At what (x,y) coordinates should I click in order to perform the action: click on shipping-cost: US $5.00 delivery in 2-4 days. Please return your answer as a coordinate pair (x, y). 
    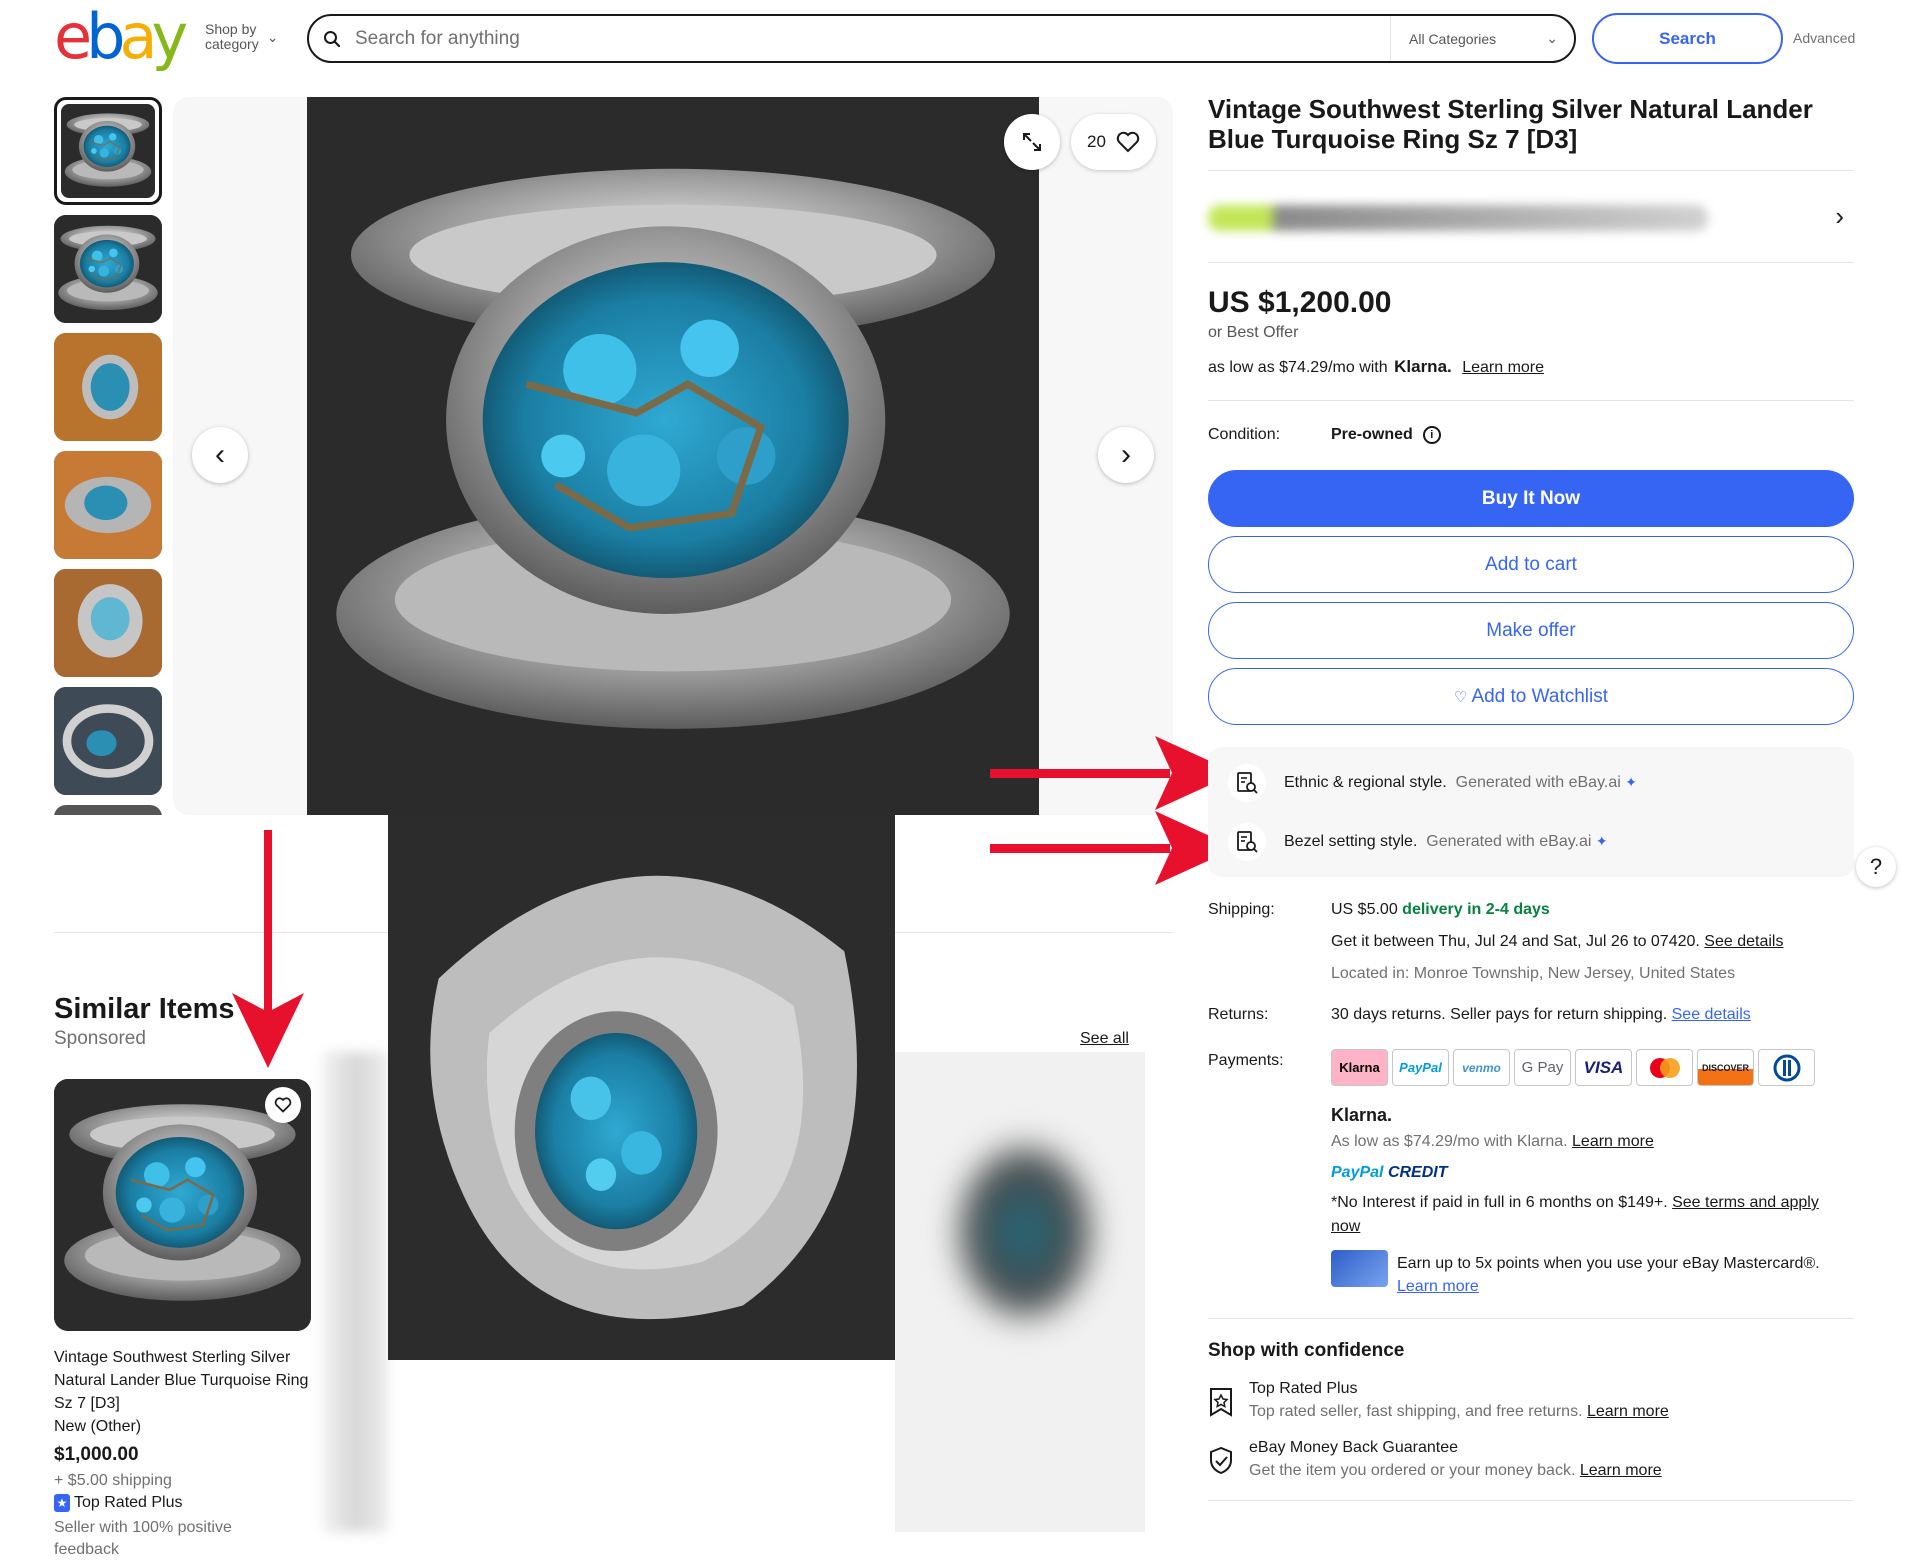
    Looking at the image, I should click on (1440, 910).